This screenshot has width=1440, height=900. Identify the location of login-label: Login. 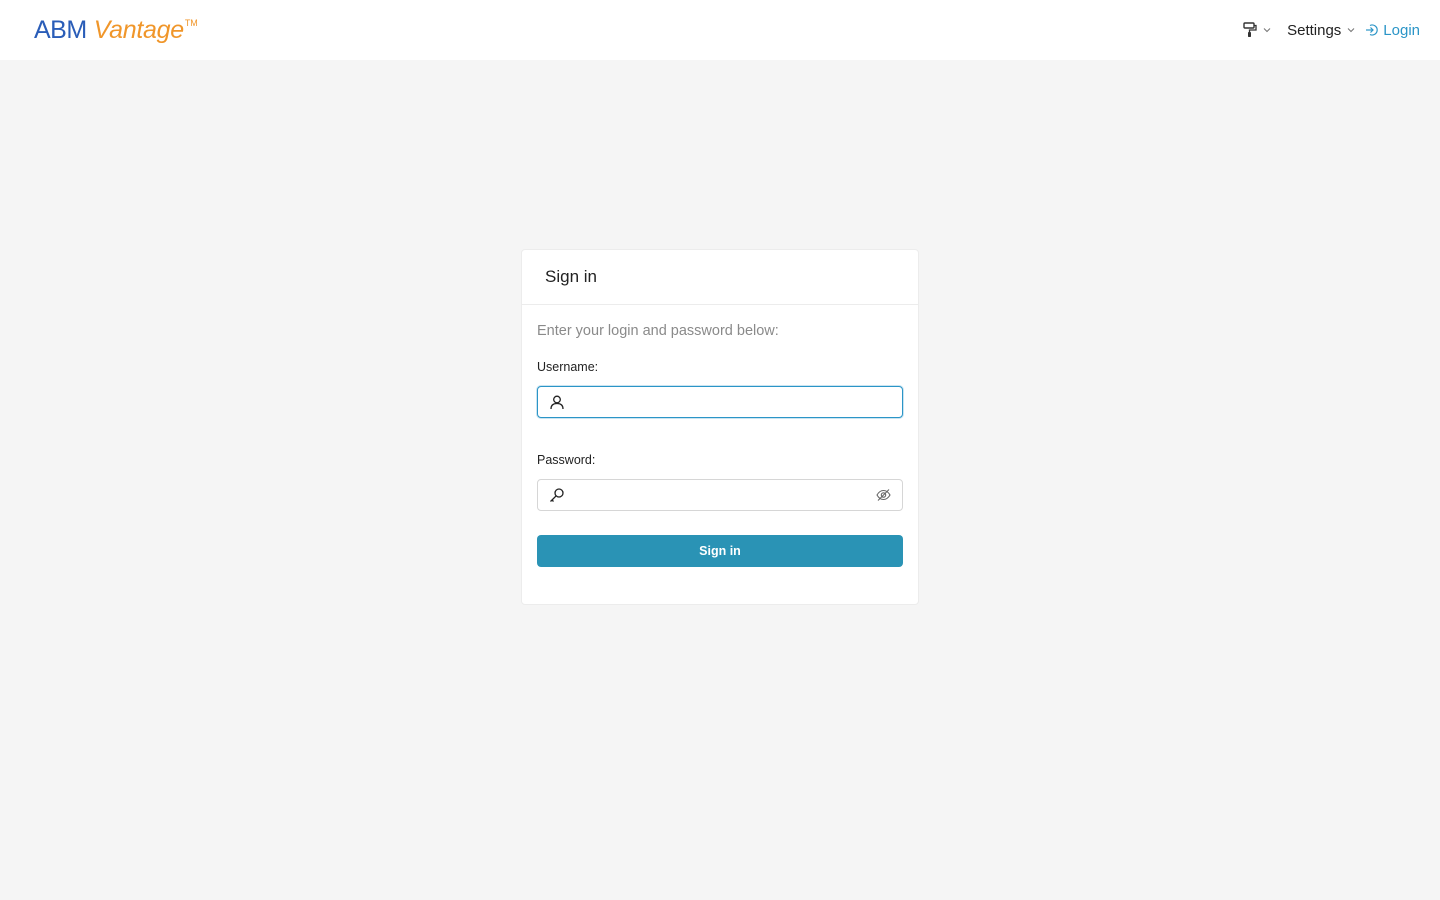
(1401, 30).